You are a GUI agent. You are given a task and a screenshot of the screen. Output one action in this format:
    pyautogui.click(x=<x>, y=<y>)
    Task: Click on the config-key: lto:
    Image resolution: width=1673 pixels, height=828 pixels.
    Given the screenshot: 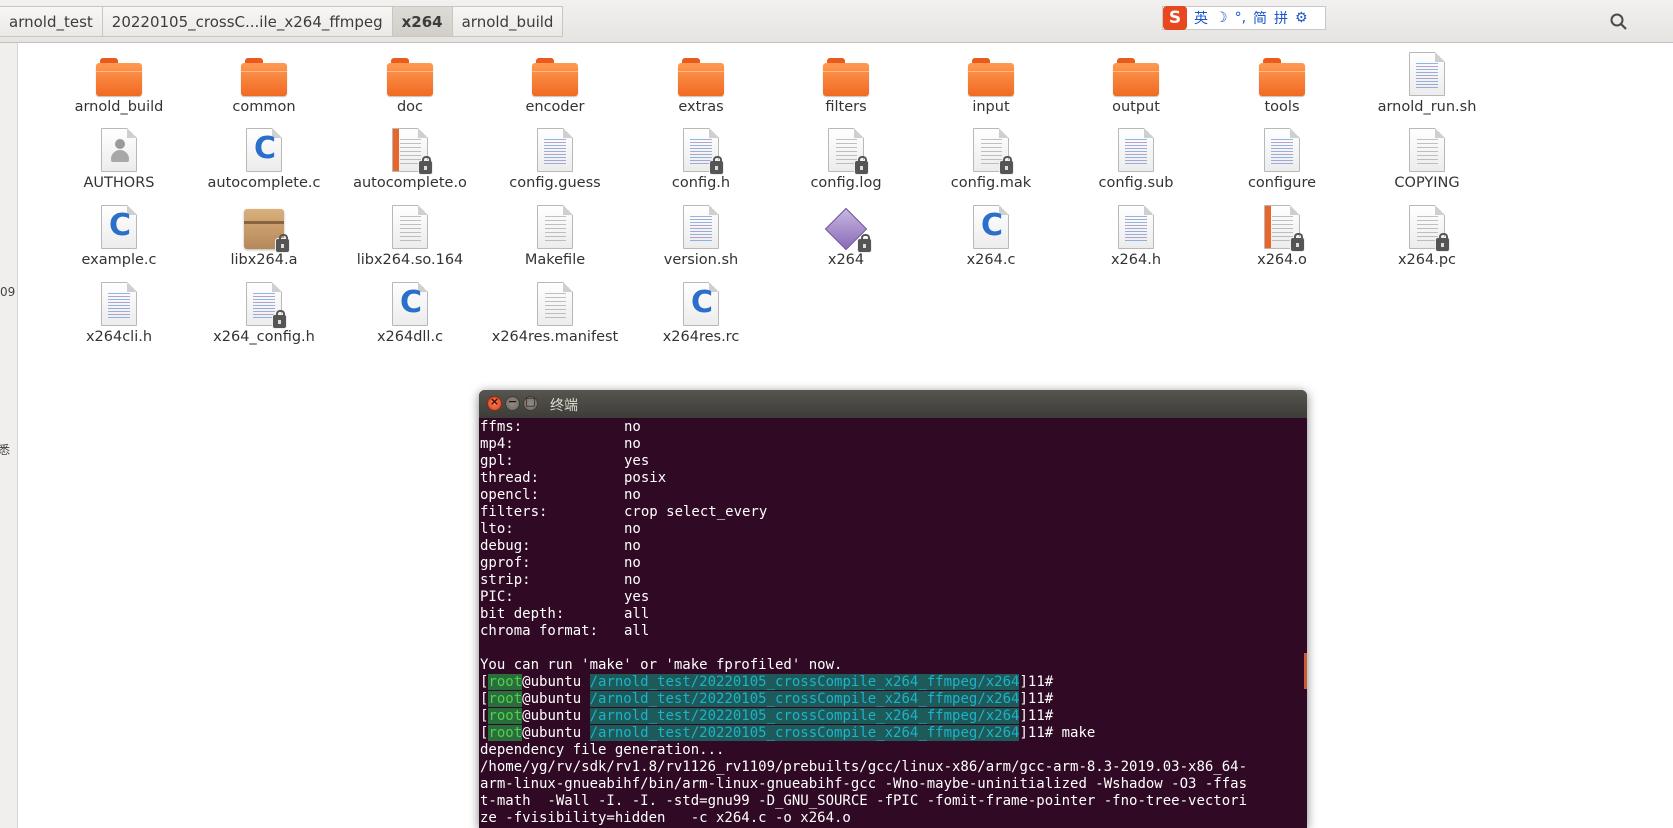 What is the action you would take?
    pyautogui.click(x=497, y=529)
    